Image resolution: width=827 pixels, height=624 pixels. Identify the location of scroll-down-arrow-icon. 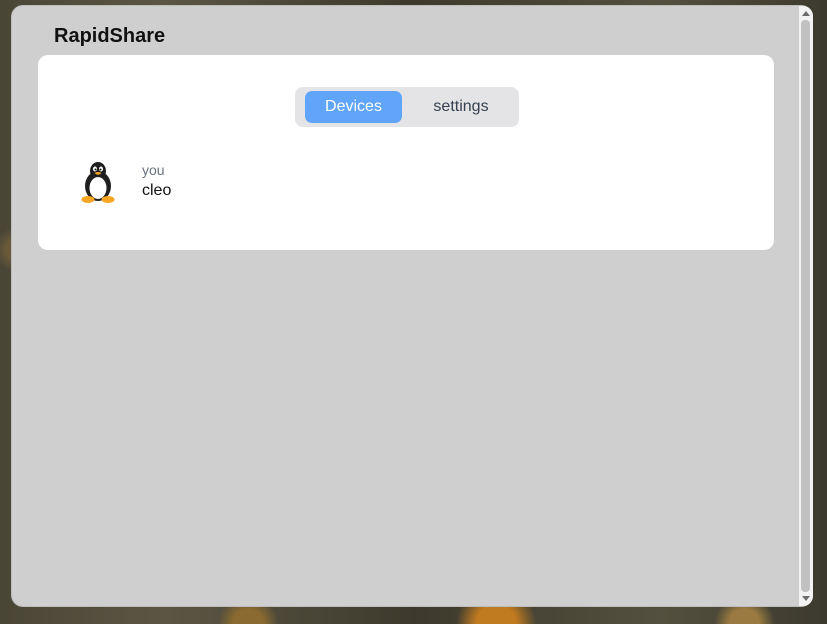
(806, 598).